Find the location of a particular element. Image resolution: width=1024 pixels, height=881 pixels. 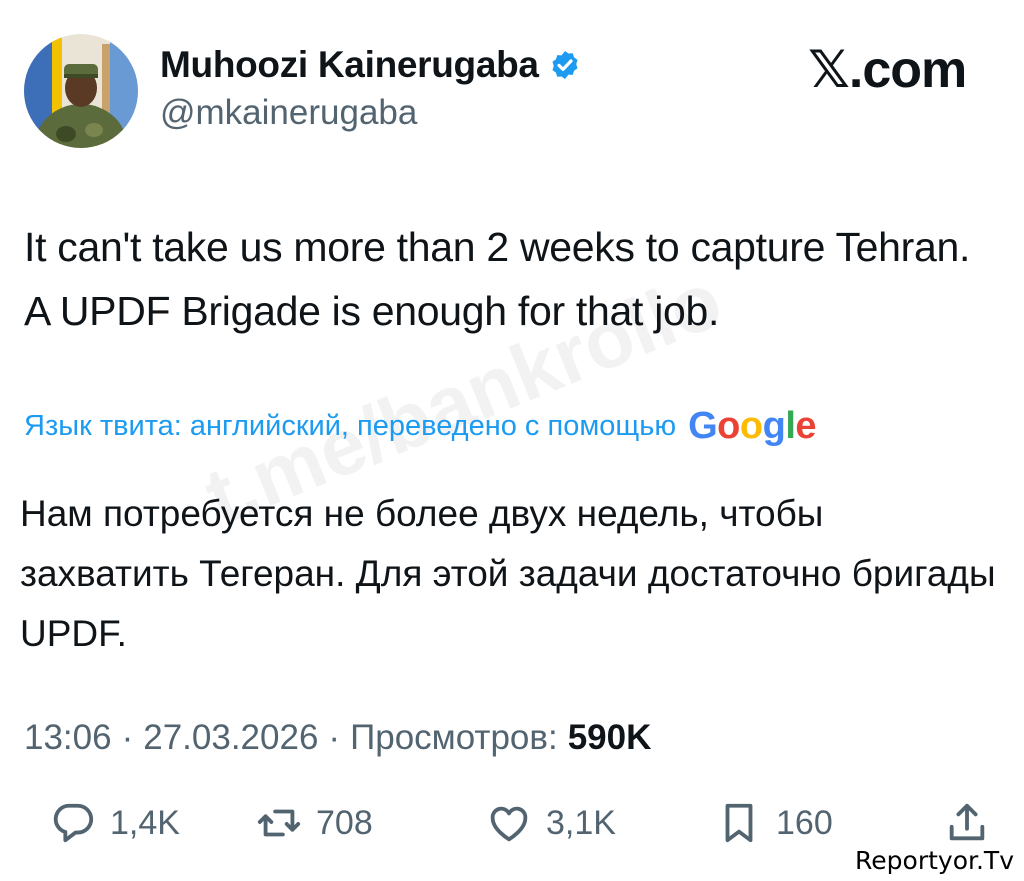

google-logo: Google is located at coordinates (752, 426).